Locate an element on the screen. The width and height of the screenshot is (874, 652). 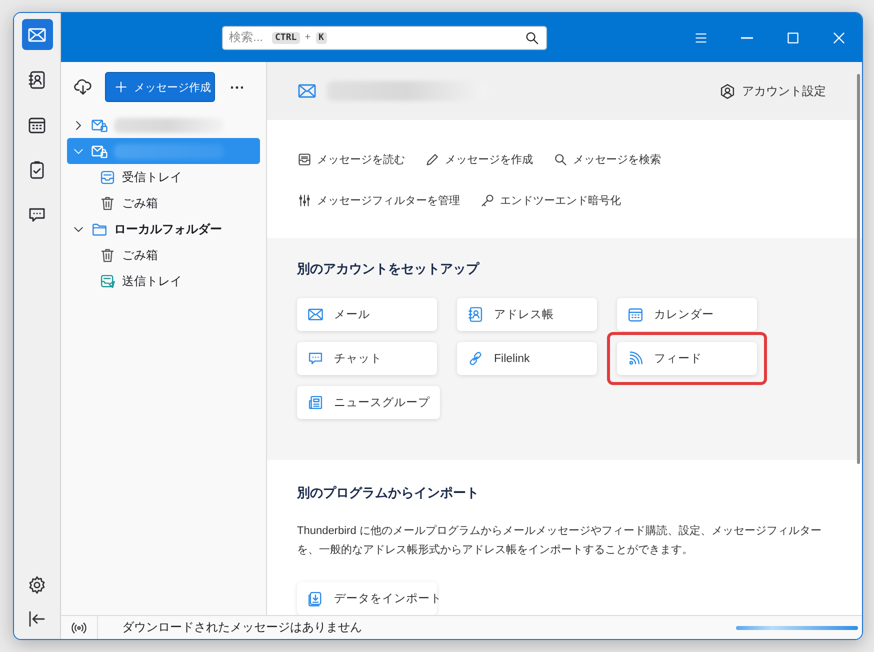
newspaper-icon is located at coordinates (315, 402).